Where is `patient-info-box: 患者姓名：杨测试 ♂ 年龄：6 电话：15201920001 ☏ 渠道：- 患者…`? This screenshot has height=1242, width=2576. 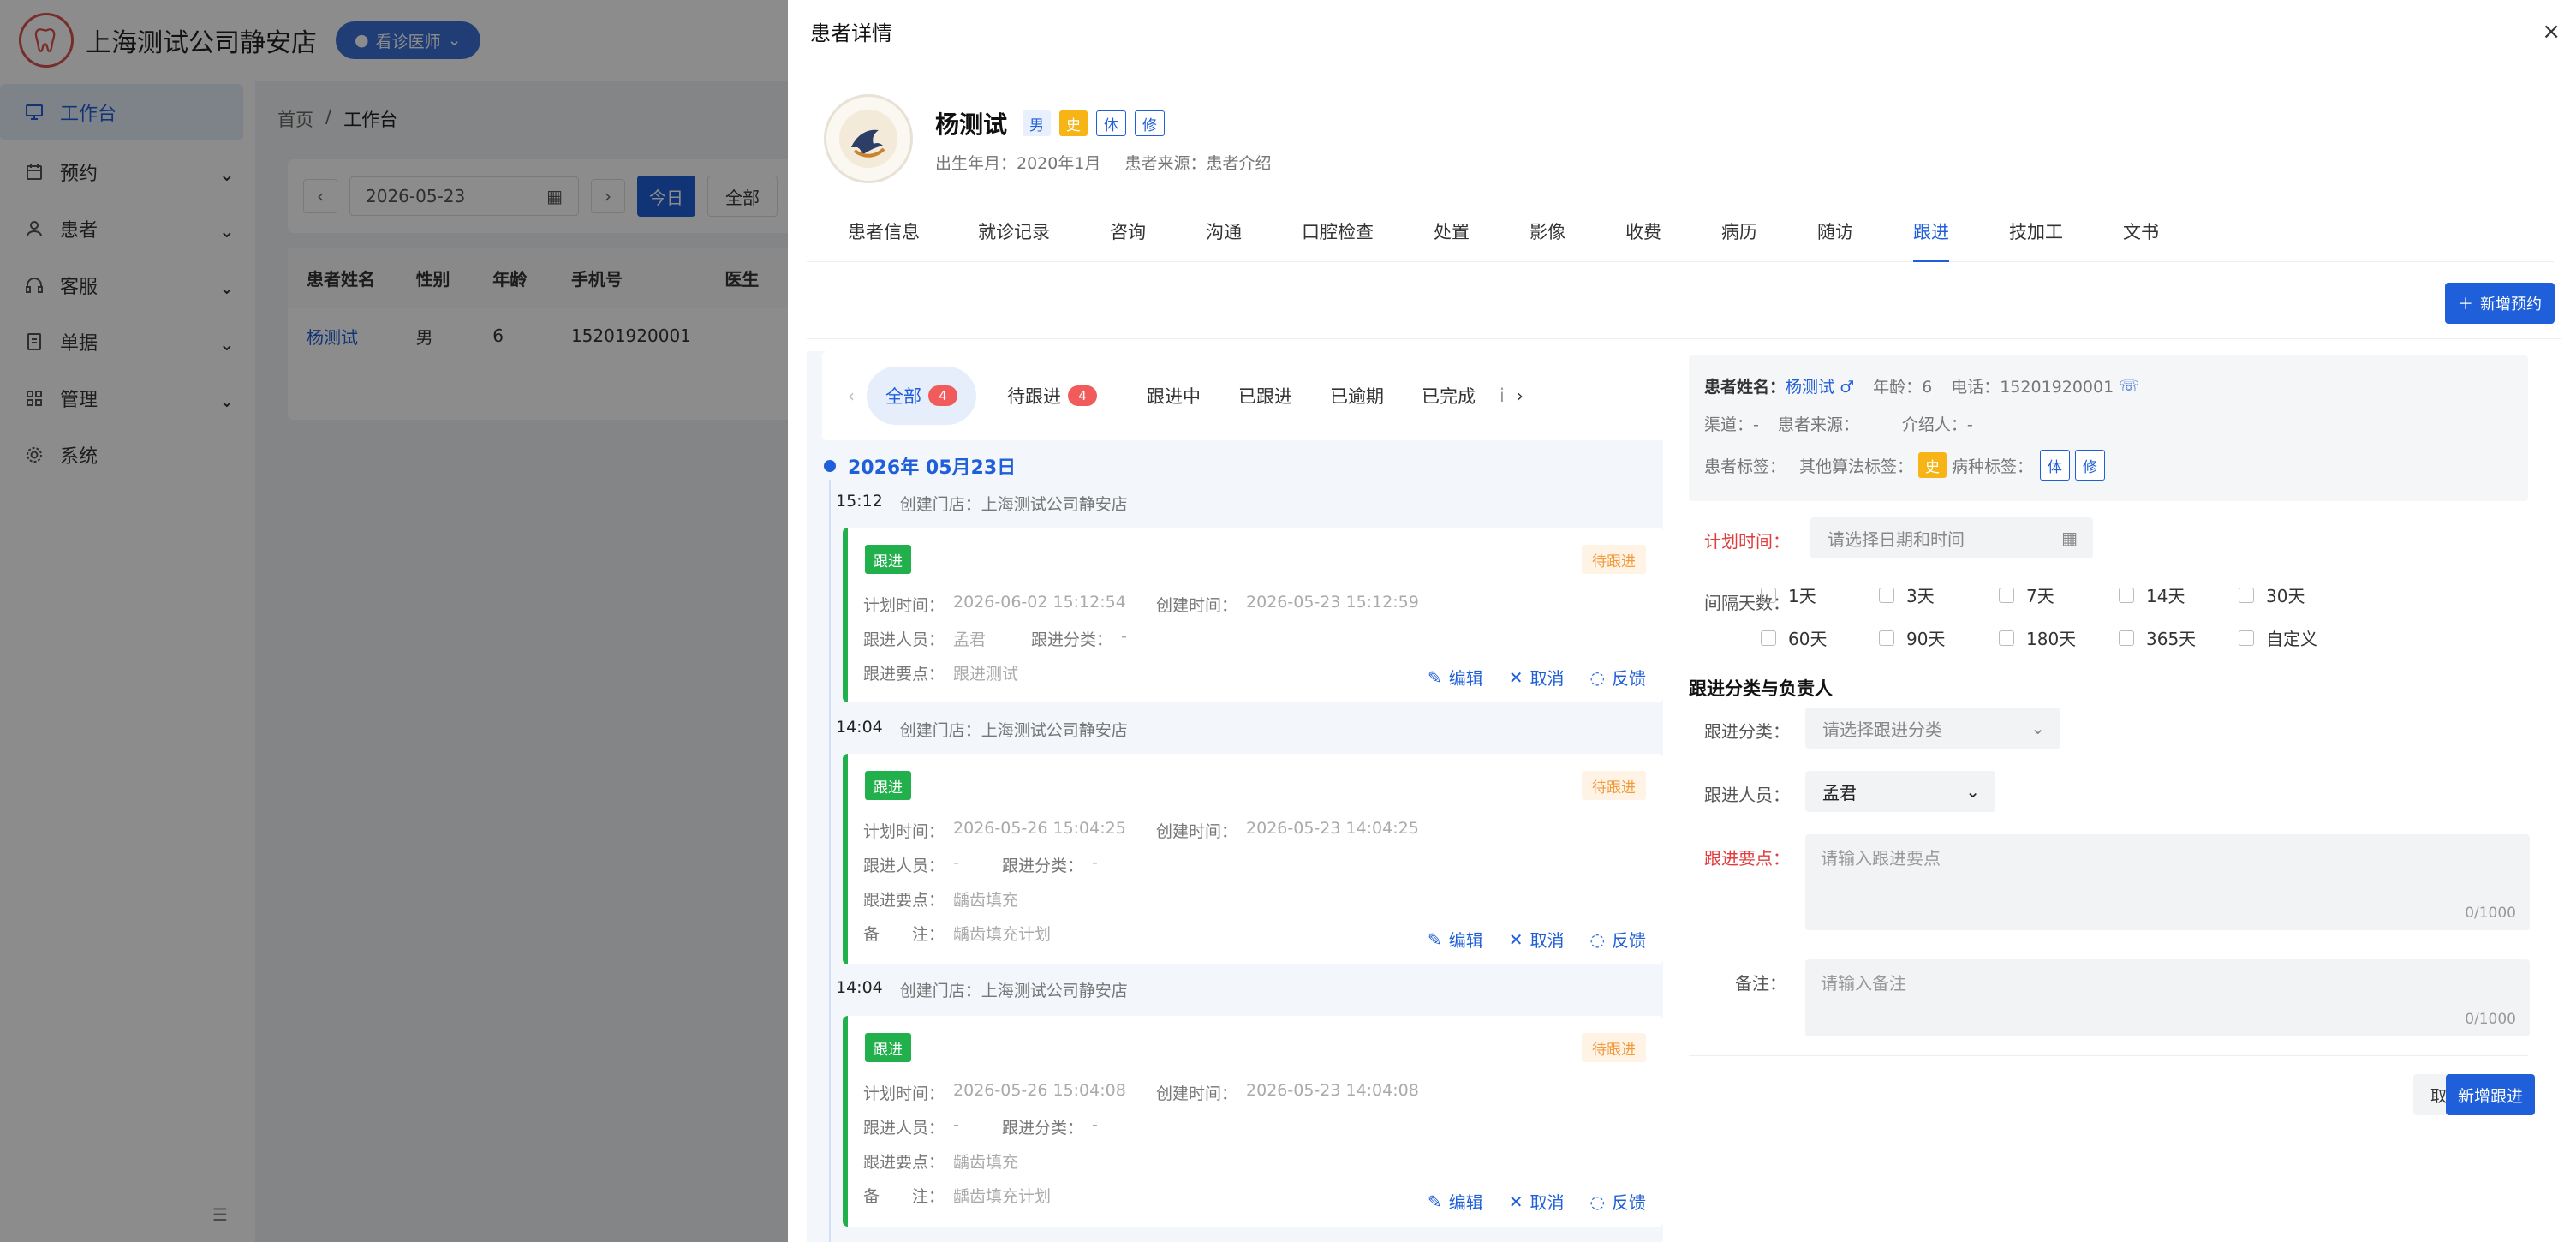
patient-info-box: 患者姓名：杨测试 ♂ 年龄：6 电话：15201920001 ☏ 渠道：- 患者… is located at coordinates (2108, 428).